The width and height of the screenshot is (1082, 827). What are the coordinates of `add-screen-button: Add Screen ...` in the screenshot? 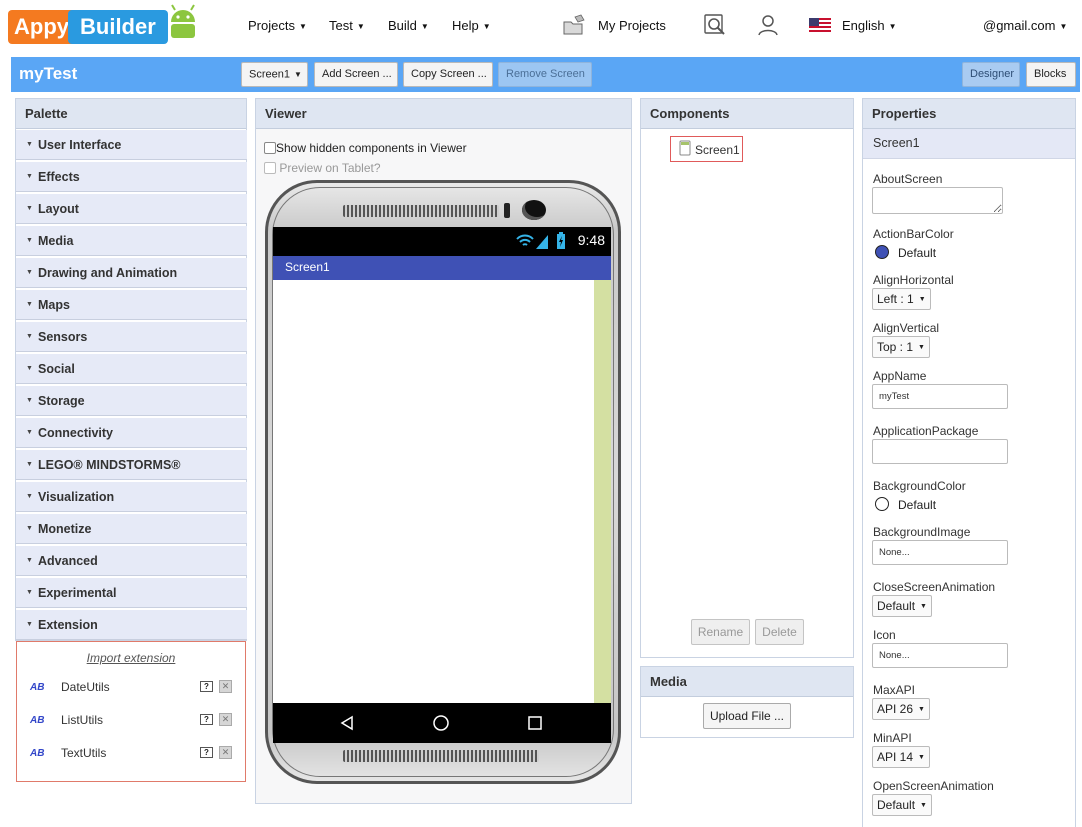 It's located at (356, 74).